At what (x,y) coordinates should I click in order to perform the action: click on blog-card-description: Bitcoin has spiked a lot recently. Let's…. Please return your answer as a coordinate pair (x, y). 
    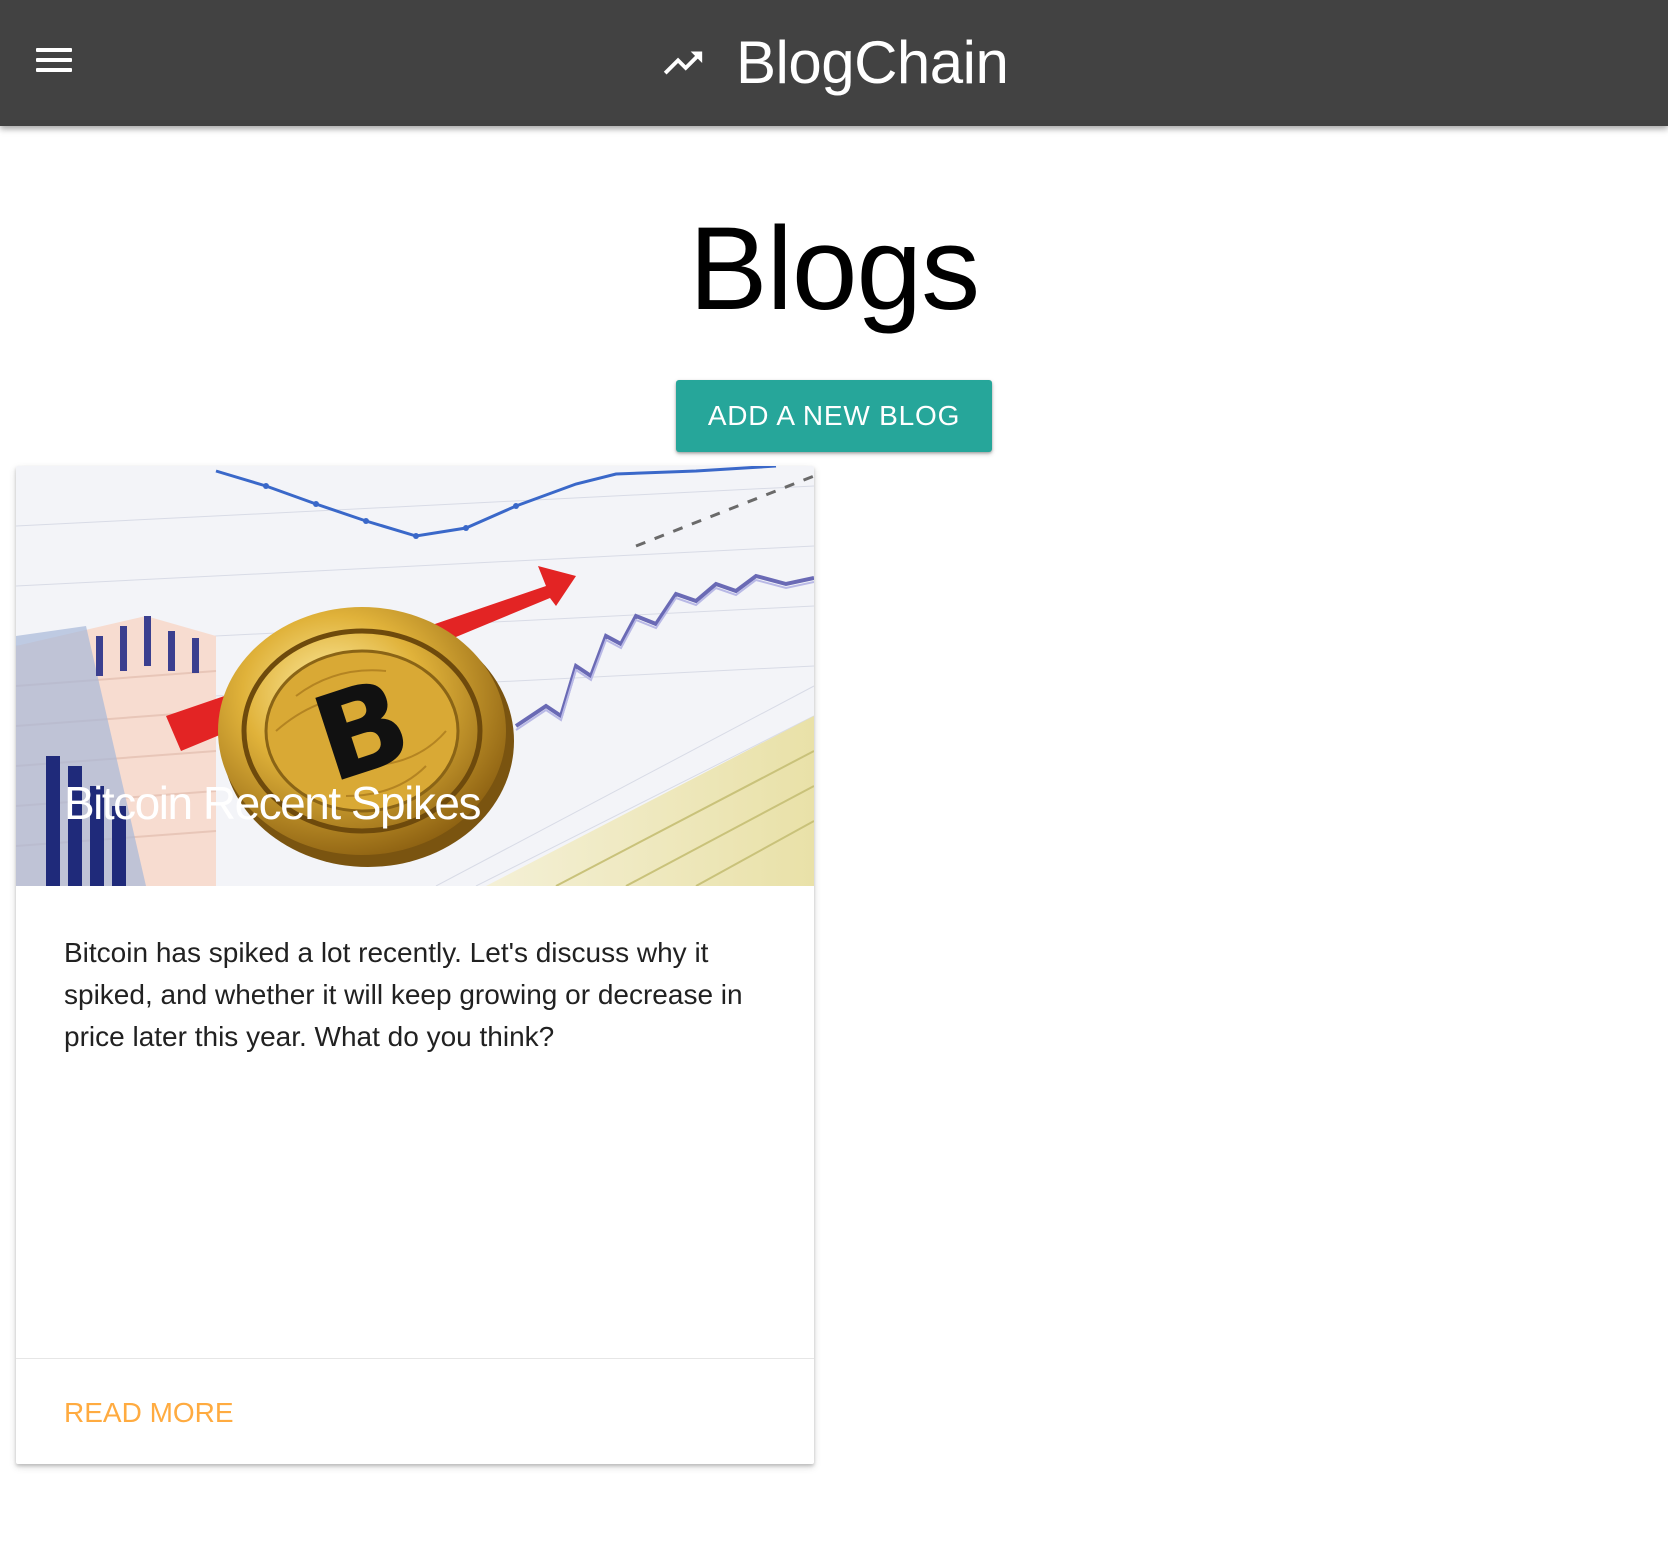
    Looking at the image, I should click on (403, 994).